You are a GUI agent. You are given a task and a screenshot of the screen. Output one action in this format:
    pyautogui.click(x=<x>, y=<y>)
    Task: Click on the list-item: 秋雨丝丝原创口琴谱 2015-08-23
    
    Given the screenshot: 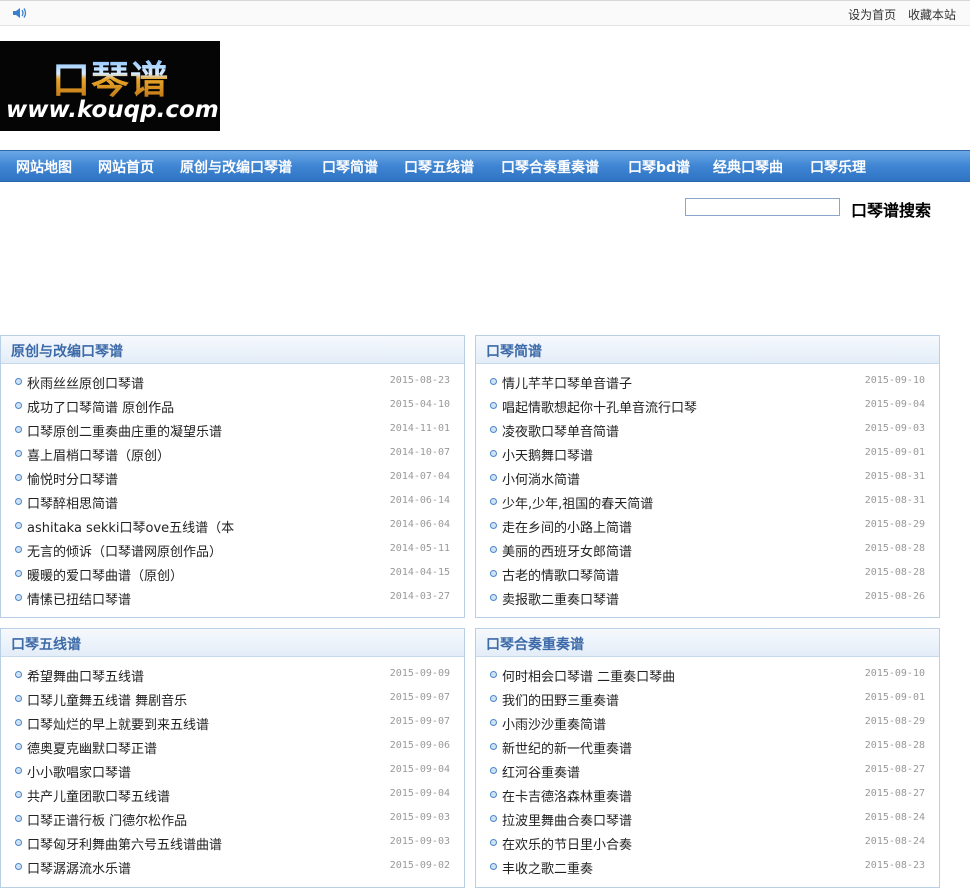 What is the action you would take?
    pyautogui.click(x=232, y=384)
    